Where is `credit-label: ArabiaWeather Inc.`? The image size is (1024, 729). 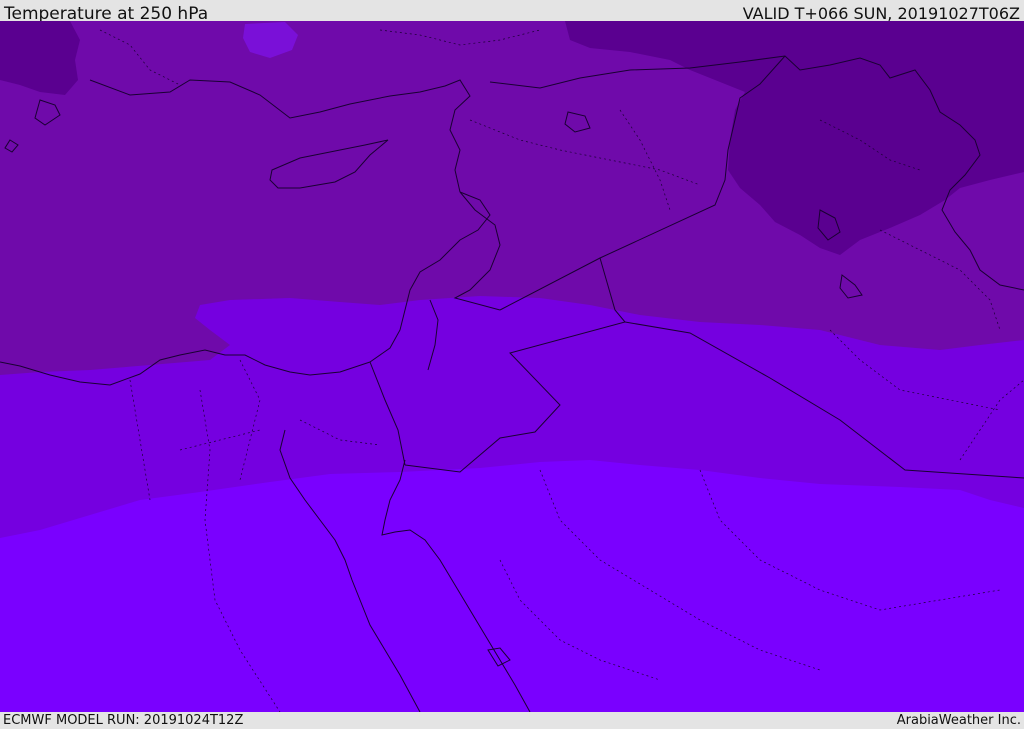
credit-label: ArabiaWeather Inc. is located at coordinates (958, 720).